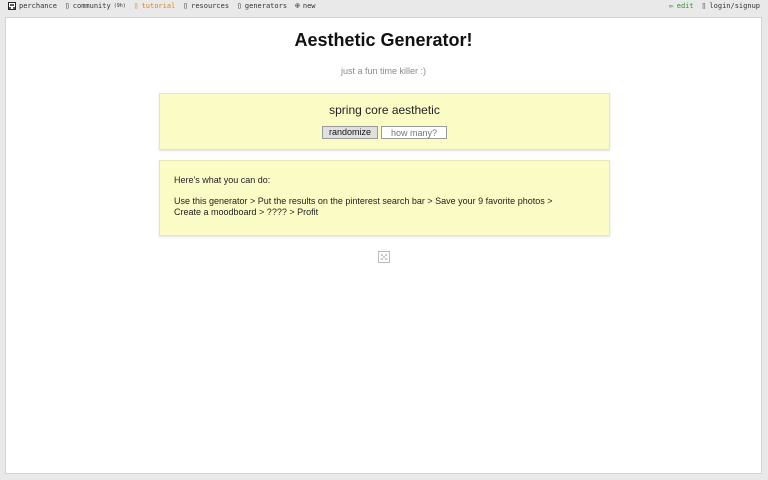 This screenshot has height=480, width=768. I want to click on nav-login-link: ▯ login/signup, so click(730, 6).